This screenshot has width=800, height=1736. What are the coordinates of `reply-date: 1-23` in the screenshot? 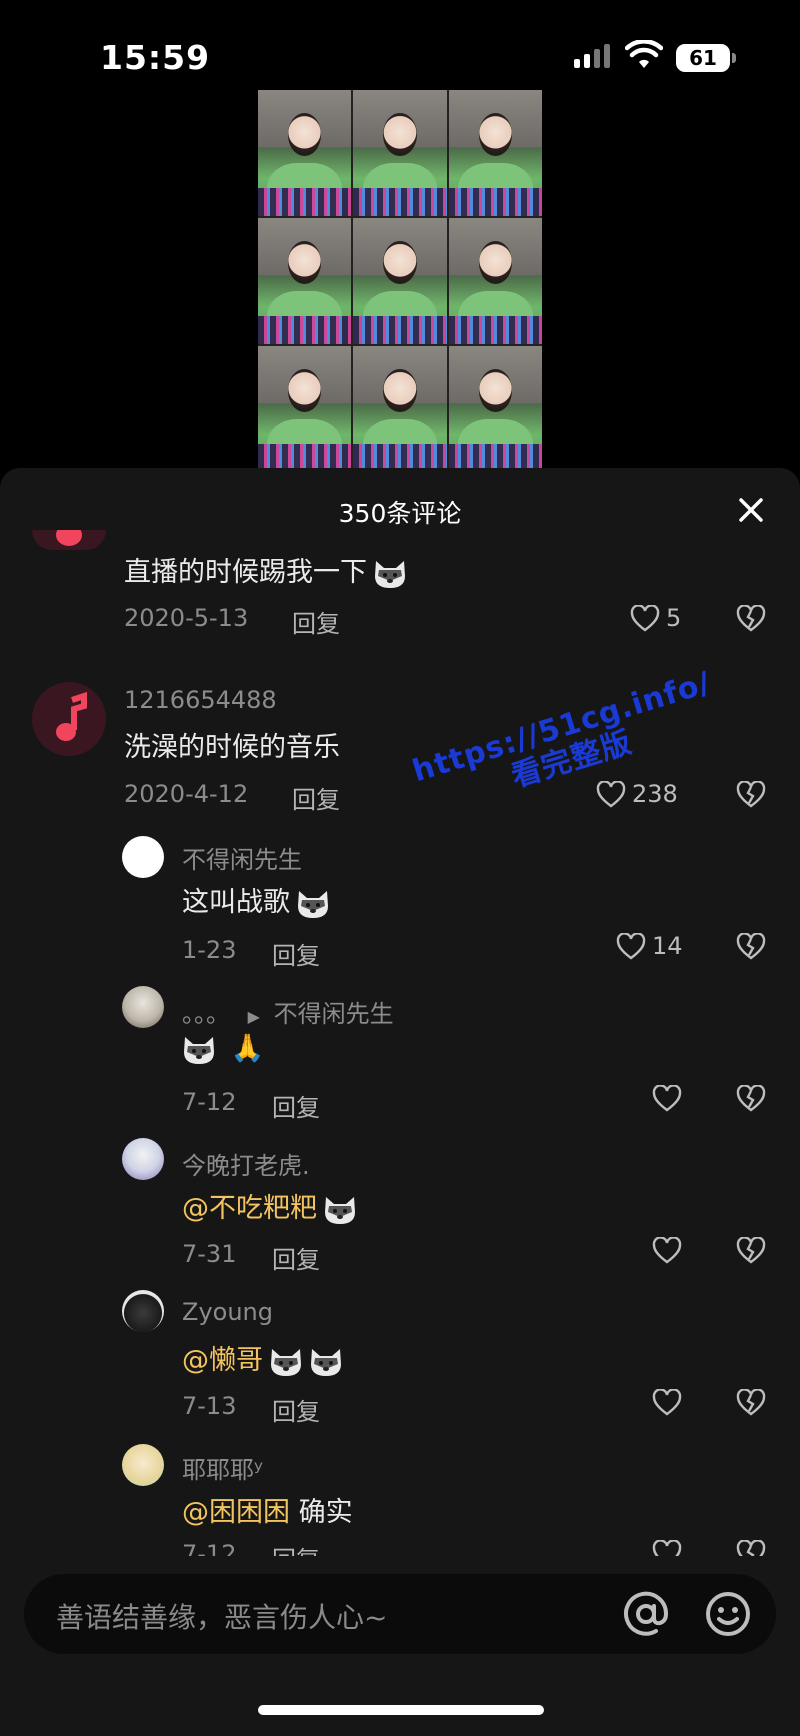 It's located at (209, 950).